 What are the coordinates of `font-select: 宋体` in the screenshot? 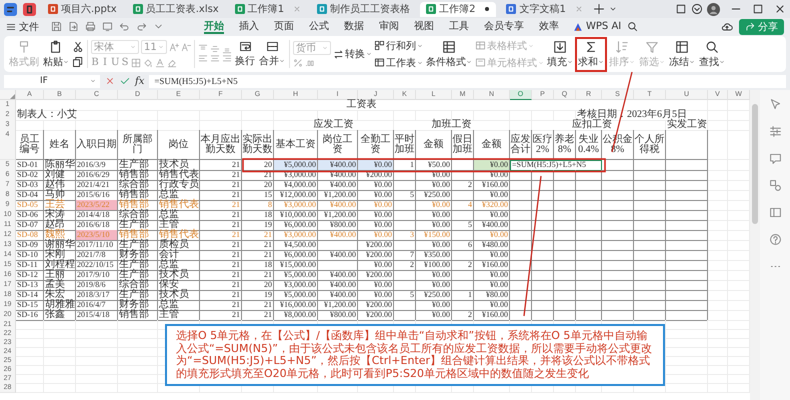 It's located at (115, 47).